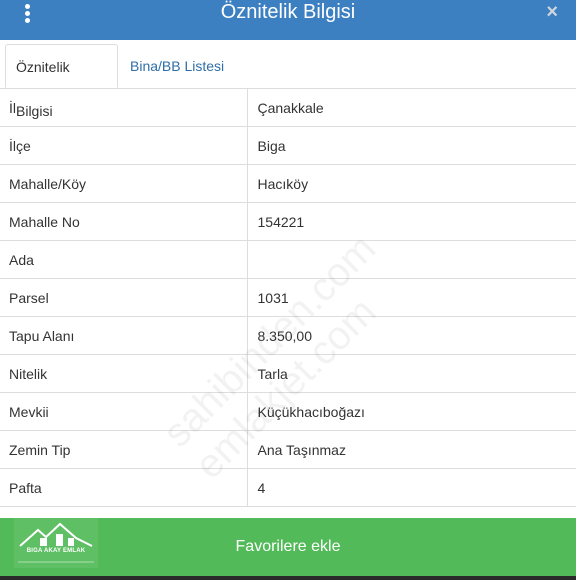 The height and width of the screenshot is (580, 576). I want to click on tab-bina-bb-listesi: Bina/BB Listesi, so click(177, 66).